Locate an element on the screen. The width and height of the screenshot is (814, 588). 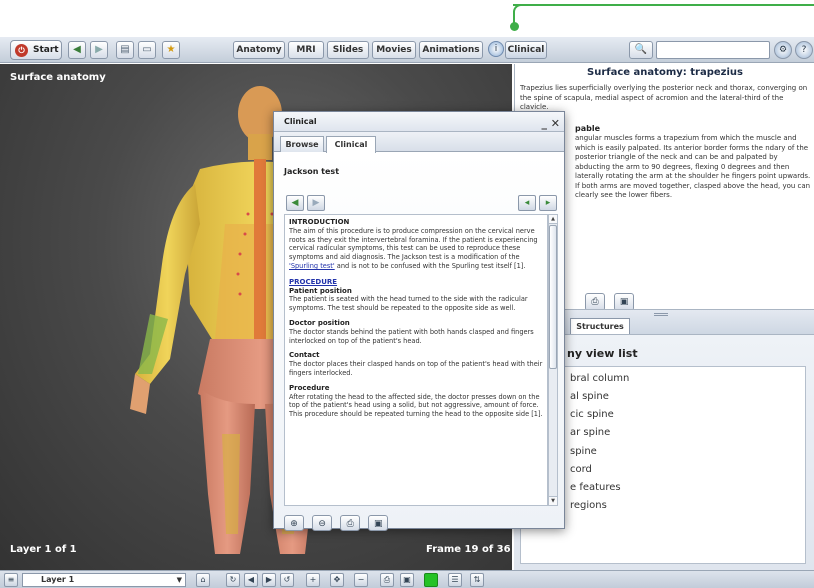
search-input is located at coordinates (713, 50).